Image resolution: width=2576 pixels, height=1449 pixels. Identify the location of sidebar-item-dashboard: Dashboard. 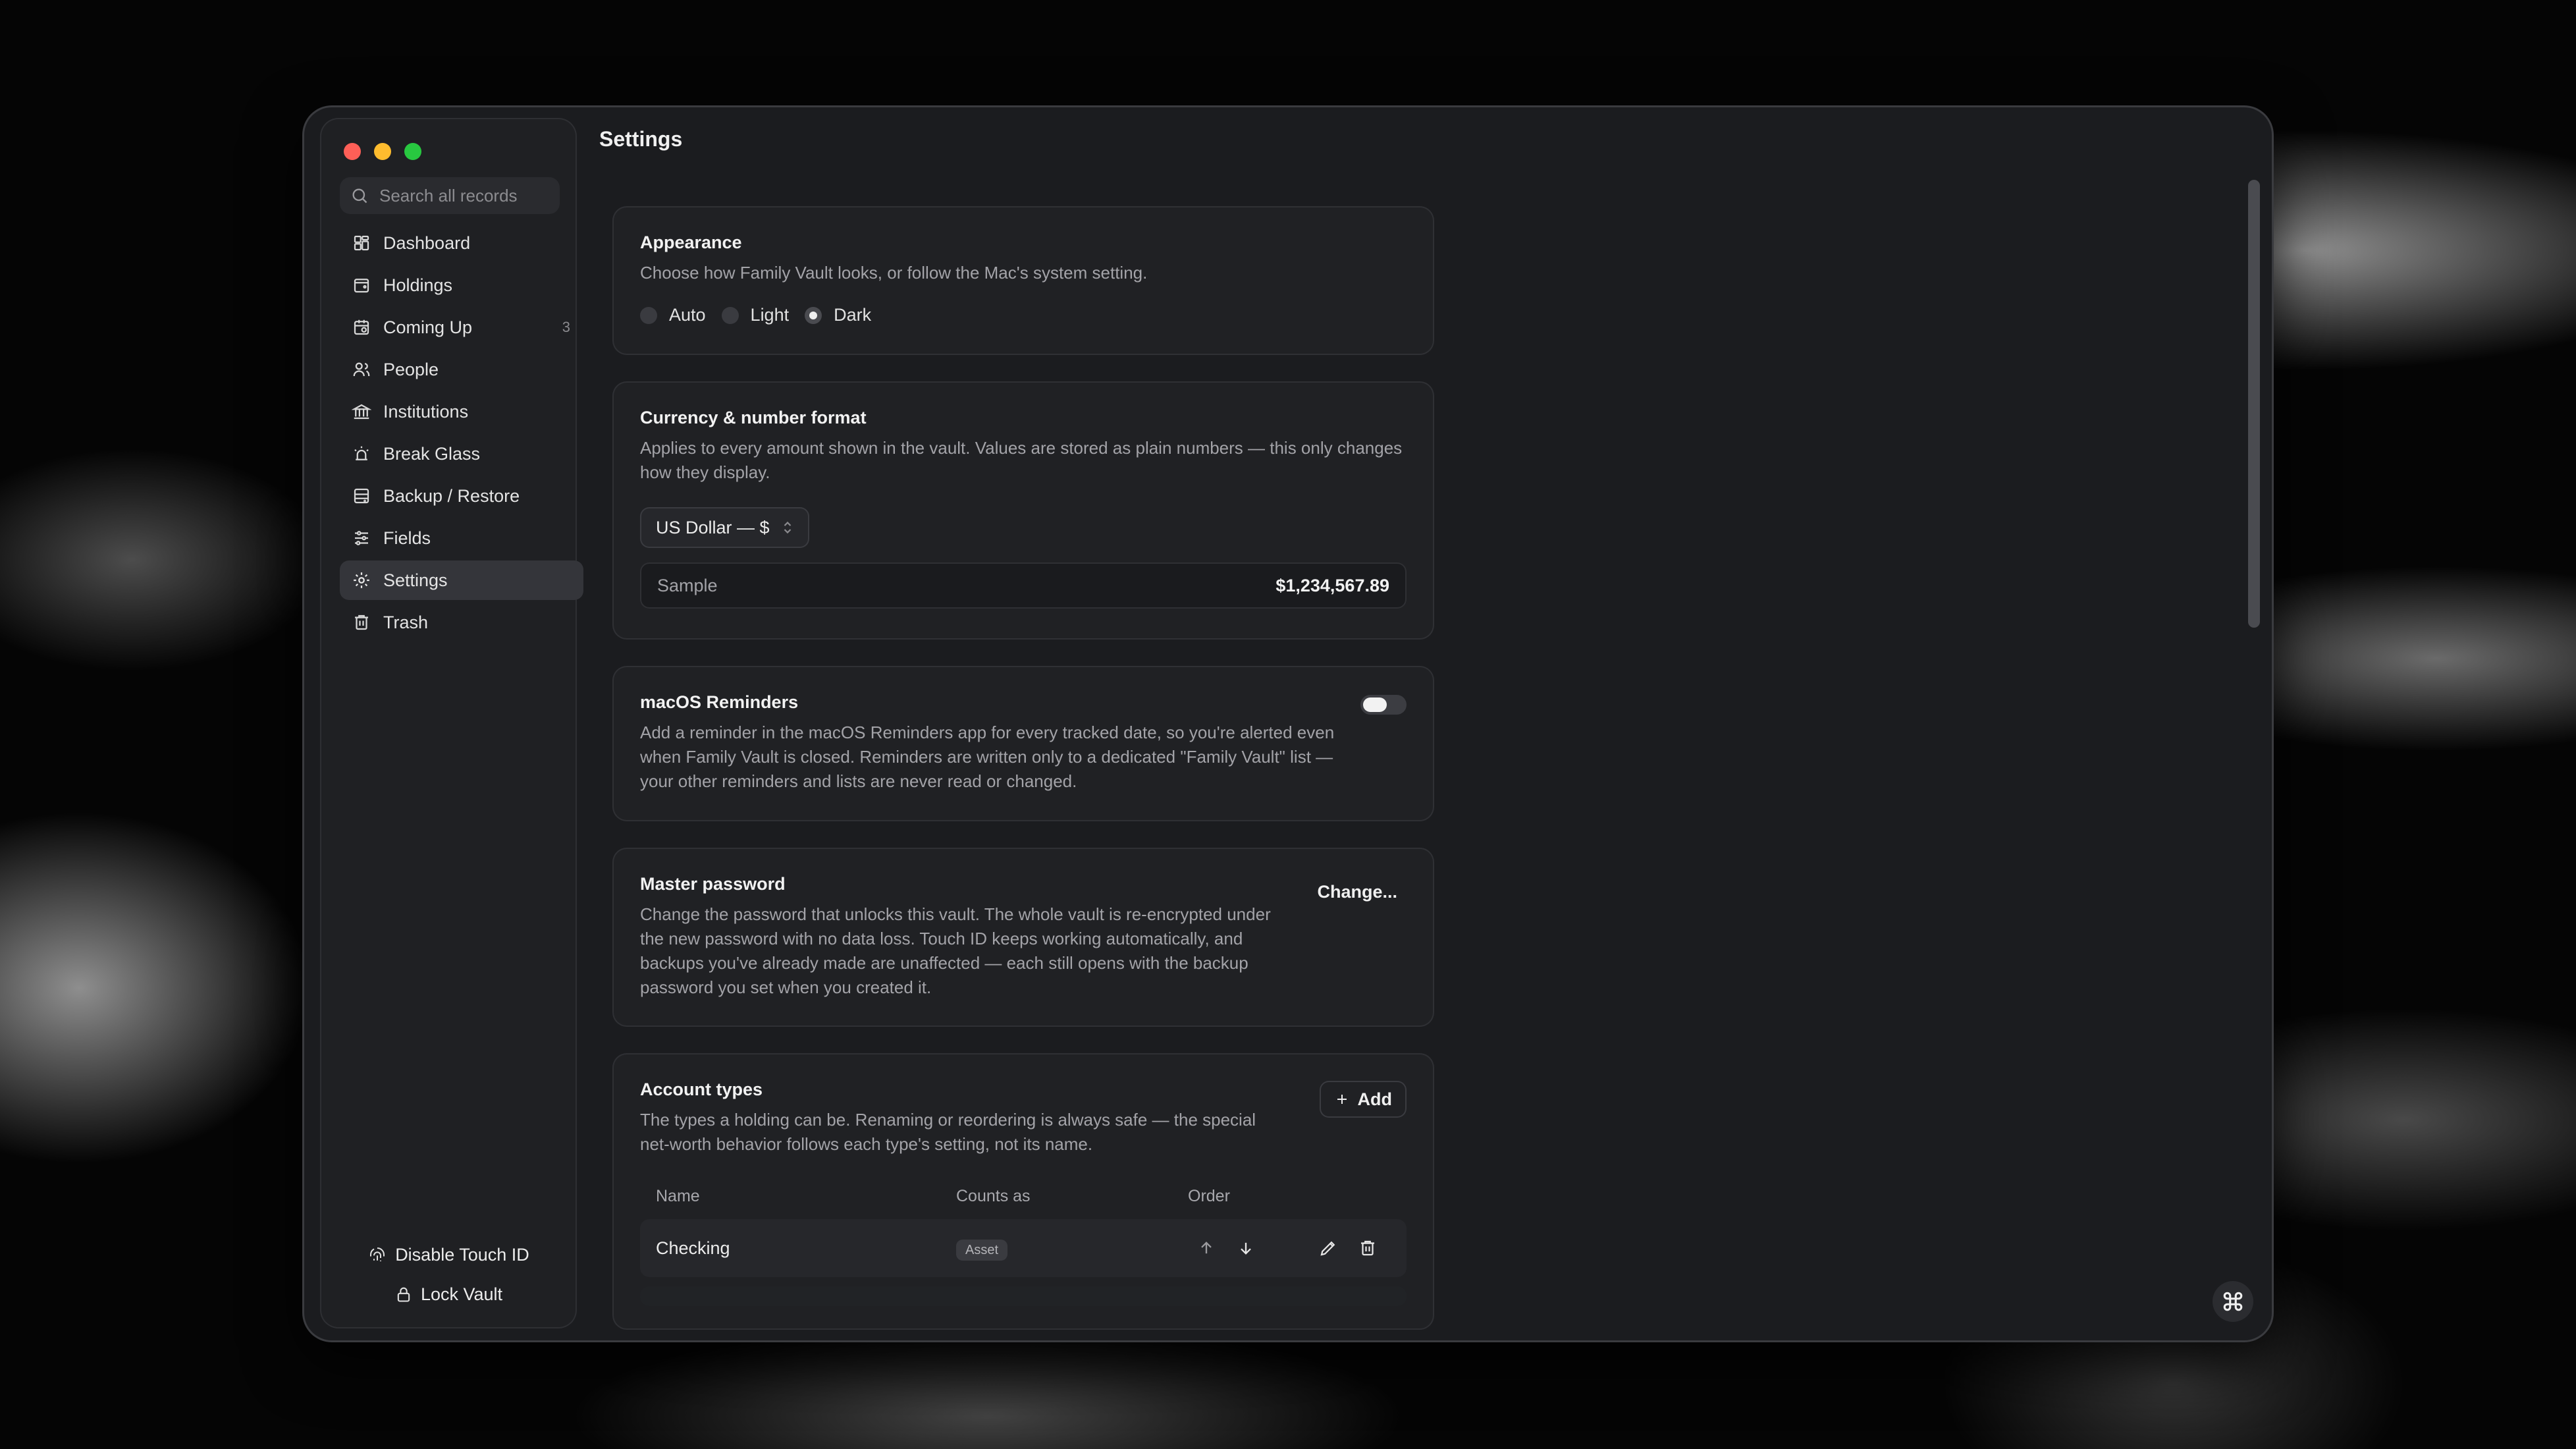
(461, 243).